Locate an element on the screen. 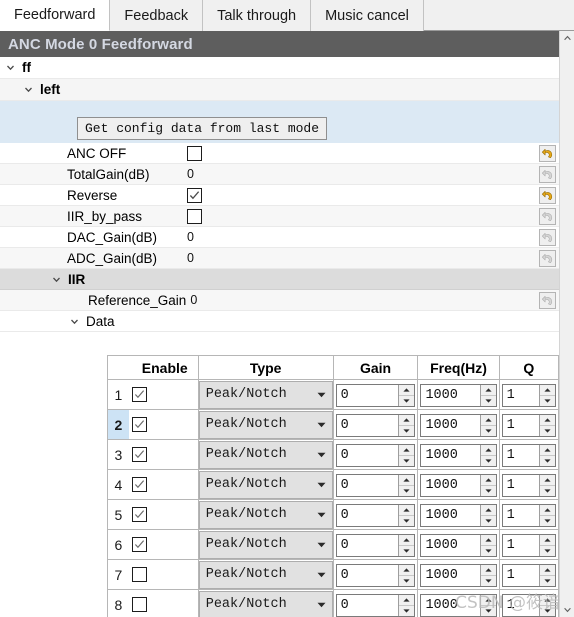 This screenshot has width=574, height=617. row-number: 7 is located at coordinates (118, 575).